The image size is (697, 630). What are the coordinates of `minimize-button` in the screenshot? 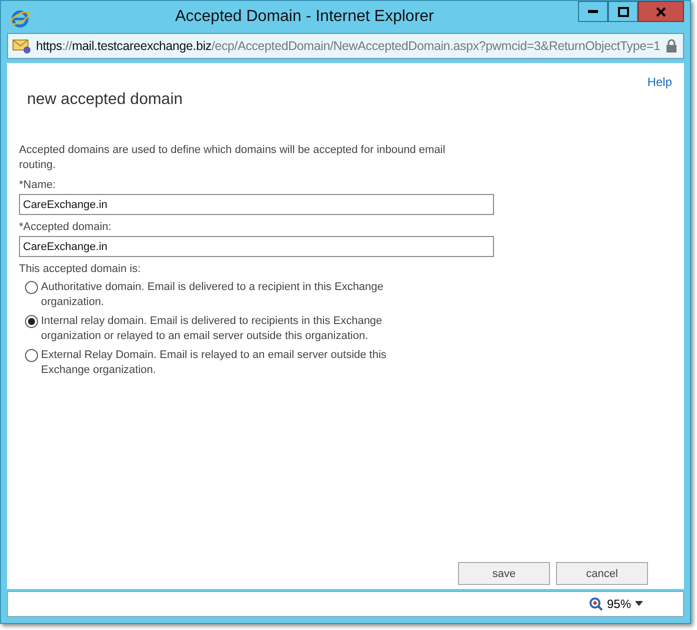 It's located at (593, 11).